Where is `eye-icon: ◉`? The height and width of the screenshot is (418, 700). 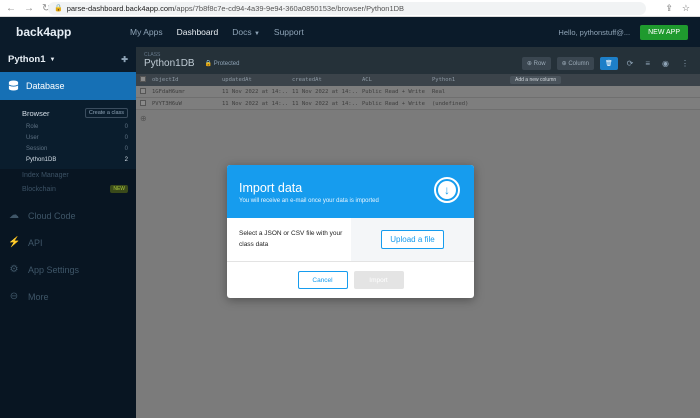
eye-icon: ◉ is located at coordinates (665, 63).